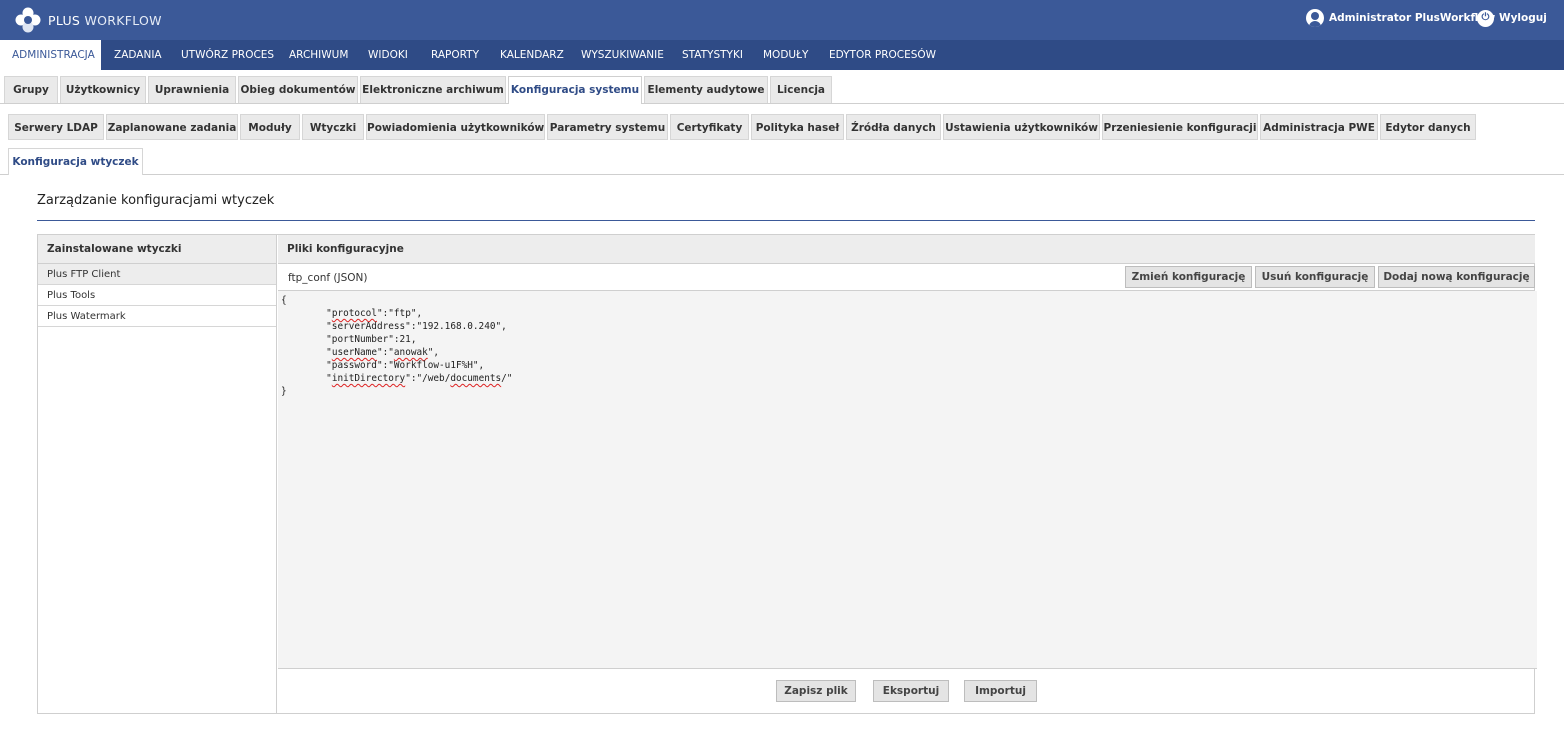  Describe the element at coordinates (172, 127) in the screenshot. I see `subtab-zaplanowane-zadania: Zaplanowane zadania` at that location.